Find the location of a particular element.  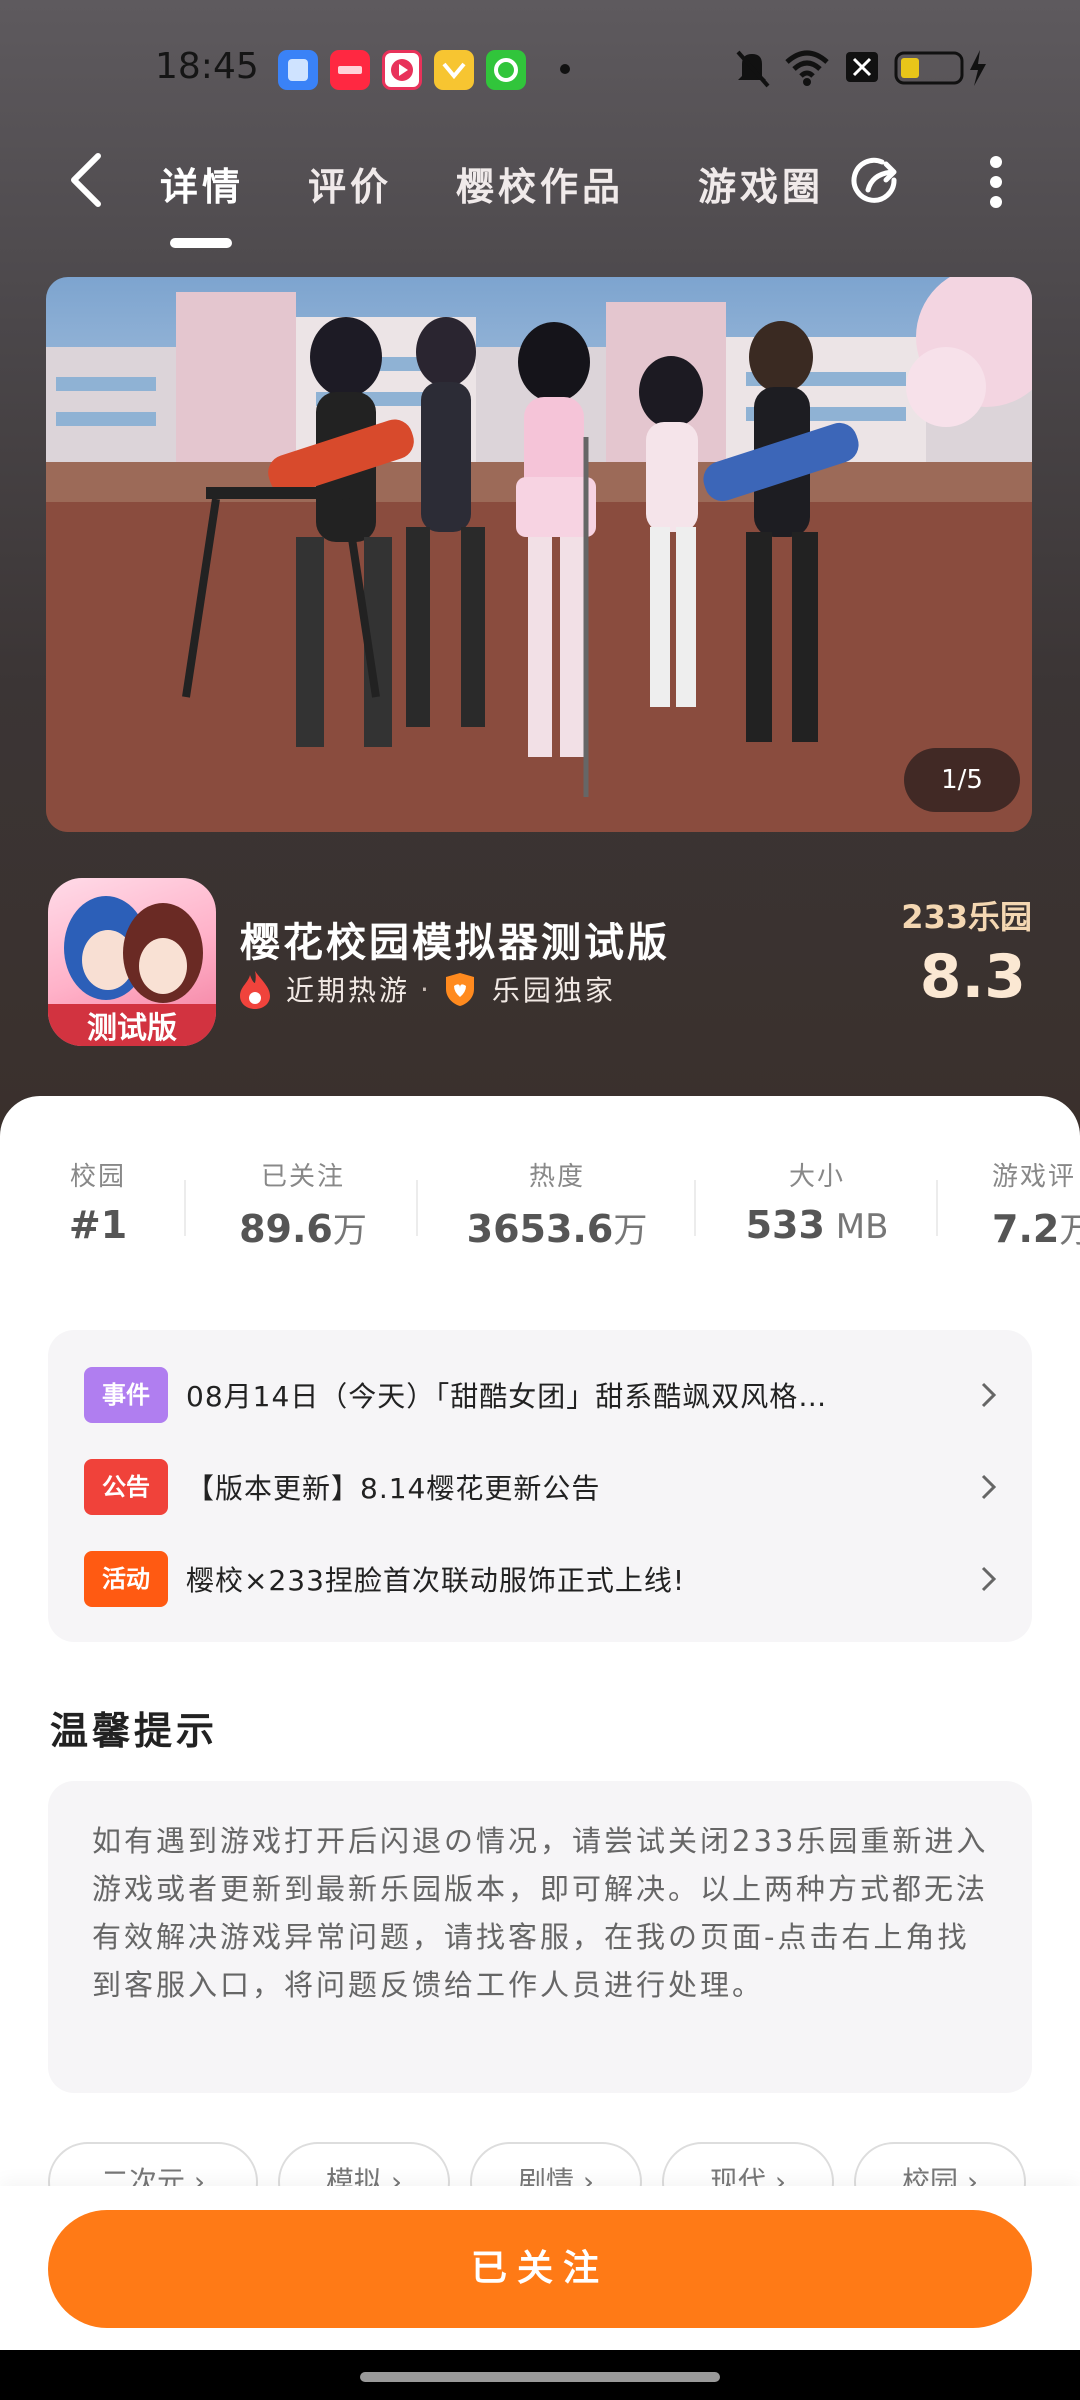

sim-off-icon is located at coordinates (862, 67).